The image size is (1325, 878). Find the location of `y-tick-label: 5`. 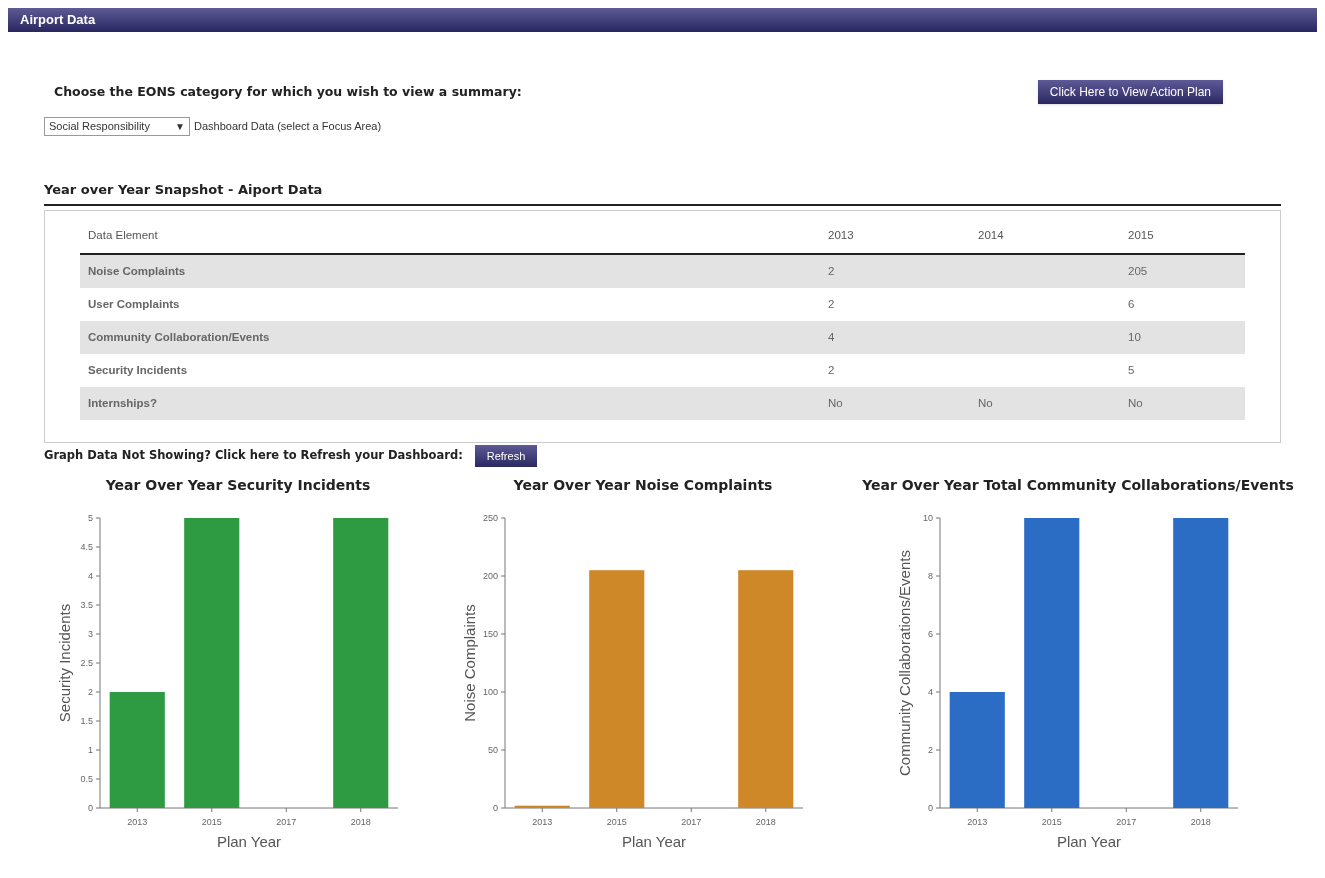

y-tick-label: 5 is located at coordinates (90, 517).